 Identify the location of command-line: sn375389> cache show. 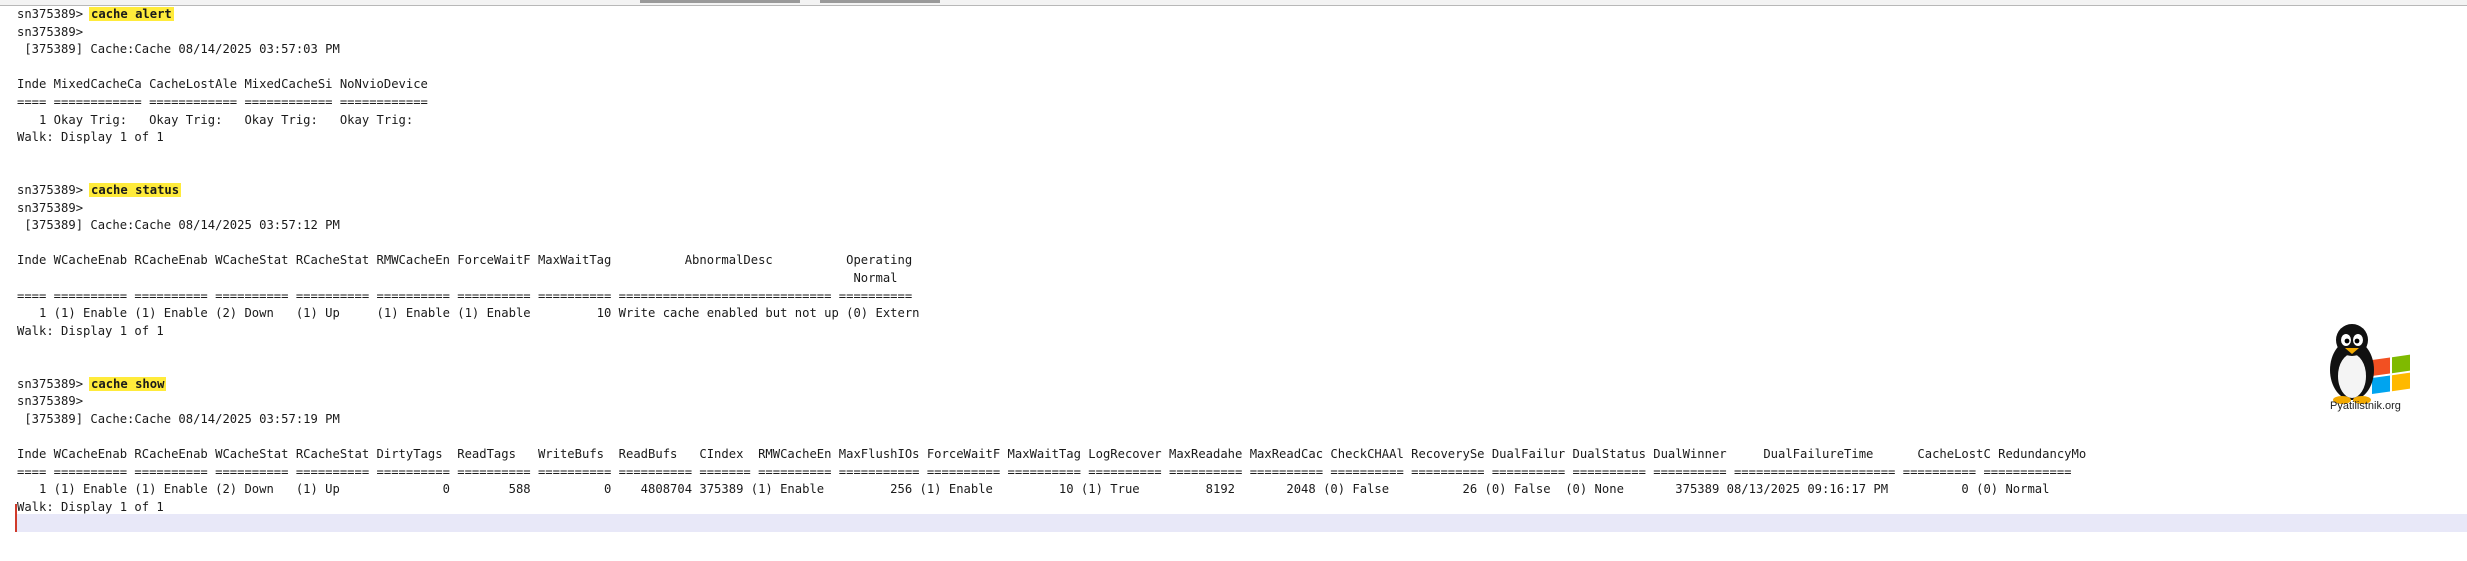
(92, 384).